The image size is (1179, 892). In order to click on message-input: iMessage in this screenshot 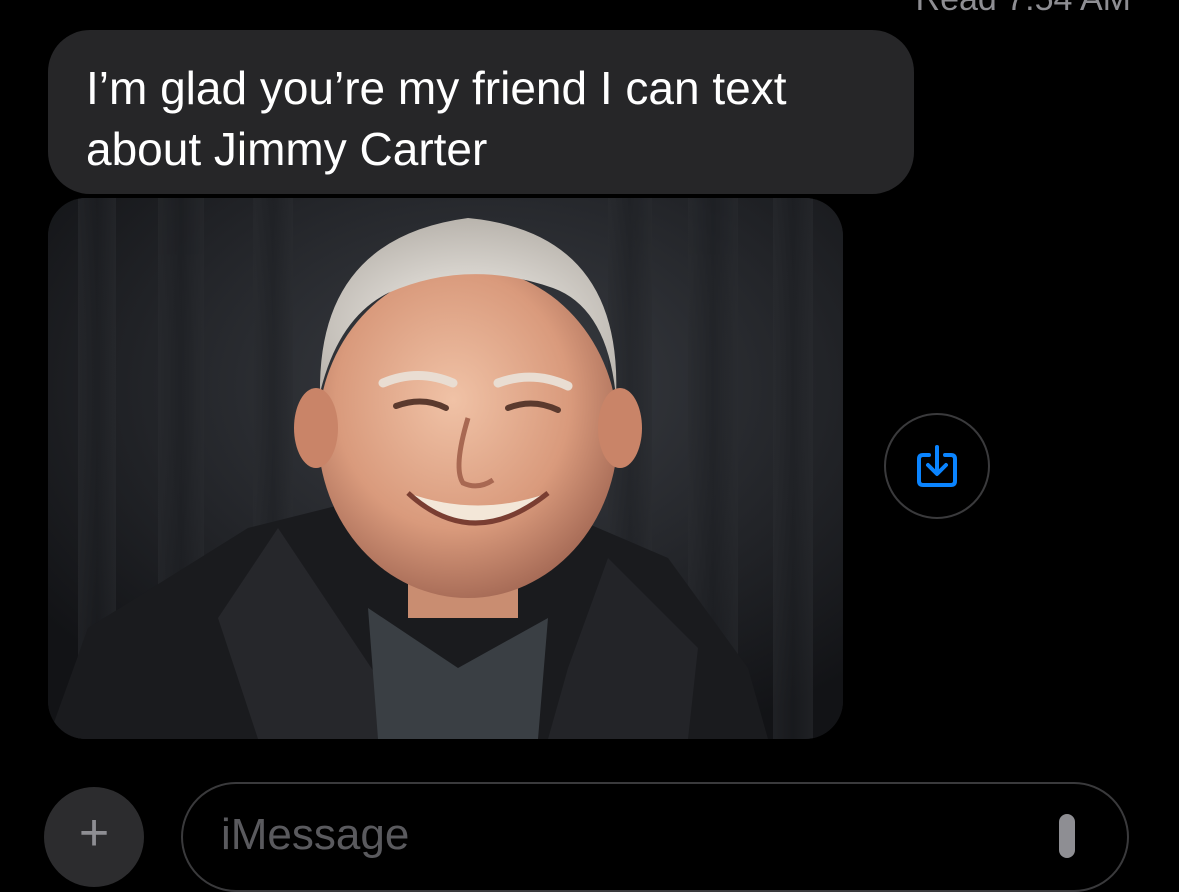, I will do `click(655, 837)`.